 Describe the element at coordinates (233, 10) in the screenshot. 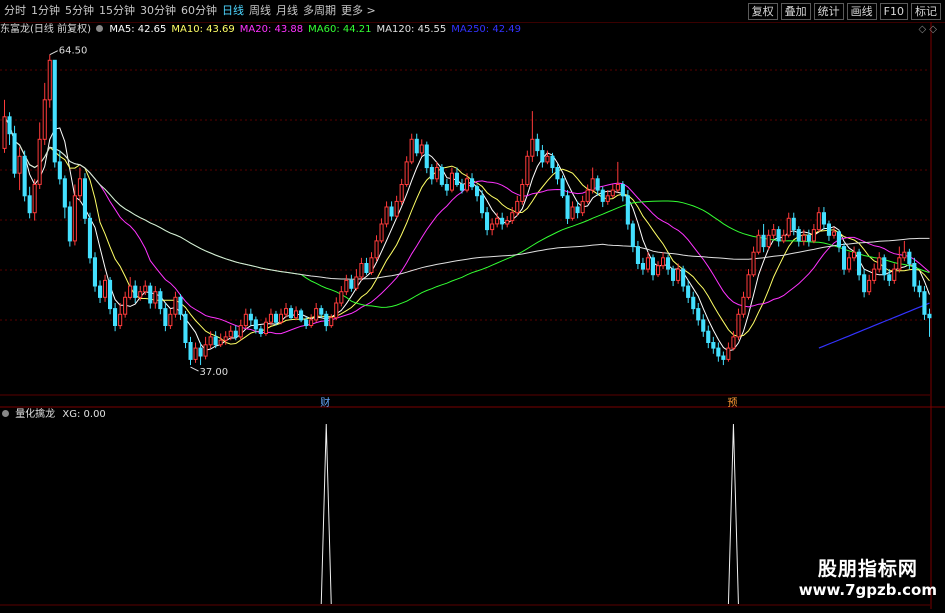

I see `period-tab-6: 日线` at that location.